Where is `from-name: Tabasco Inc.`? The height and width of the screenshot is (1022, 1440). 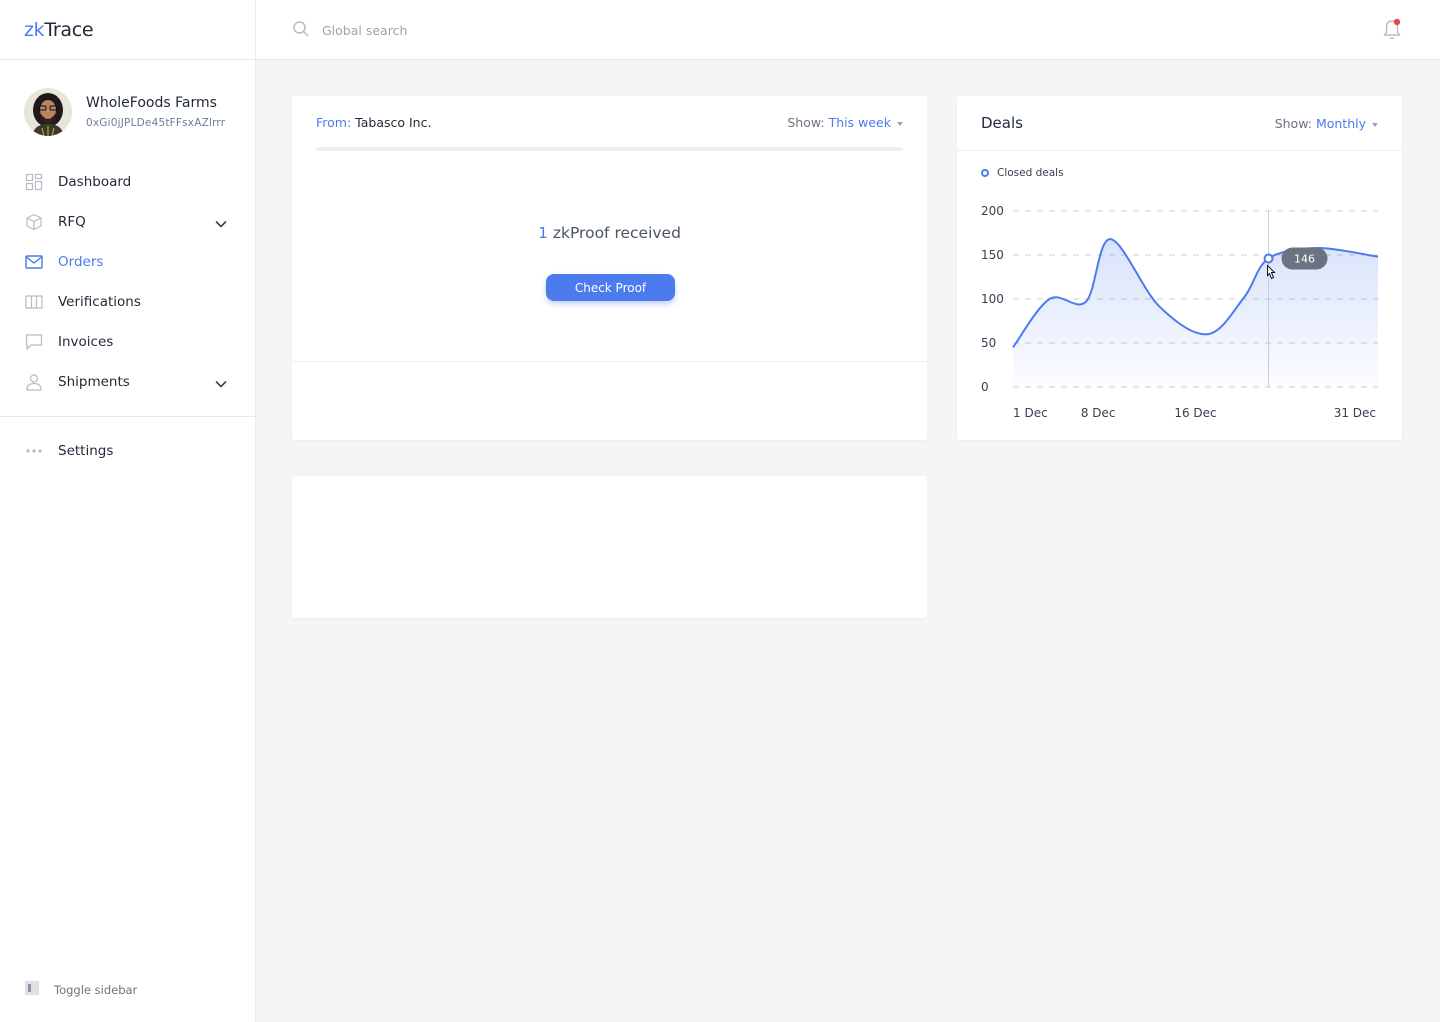 from-name: Tabasco Inc. is located at coordinates (393, 122).